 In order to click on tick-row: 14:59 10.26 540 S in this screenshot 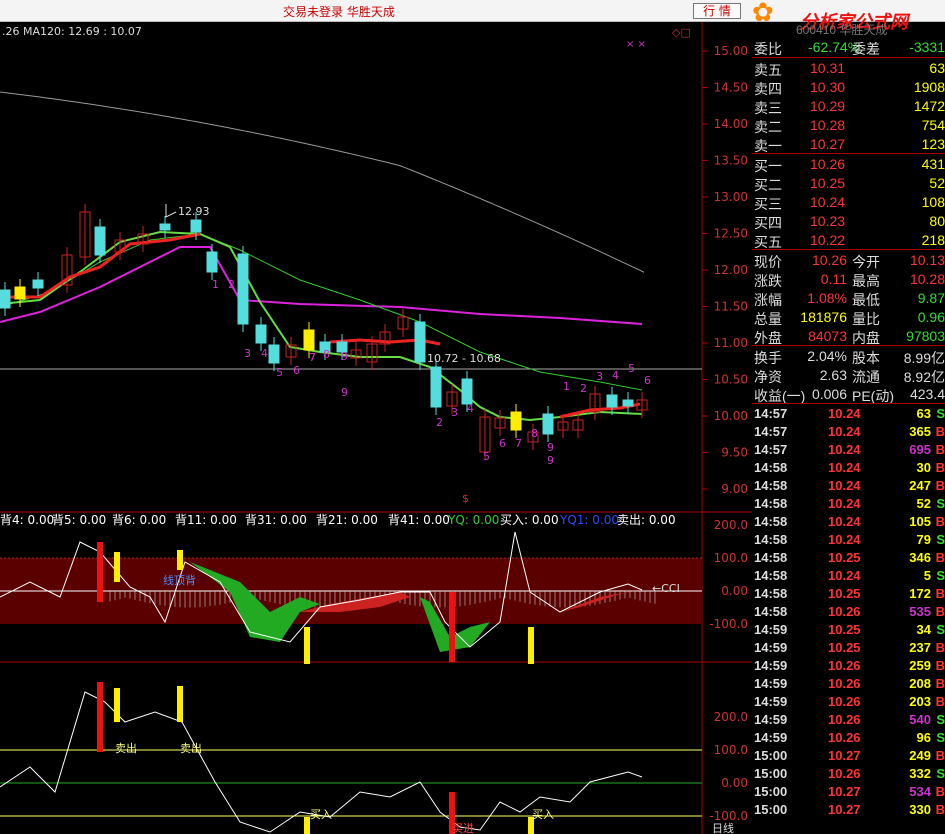, I will do `click(848, 720)`.